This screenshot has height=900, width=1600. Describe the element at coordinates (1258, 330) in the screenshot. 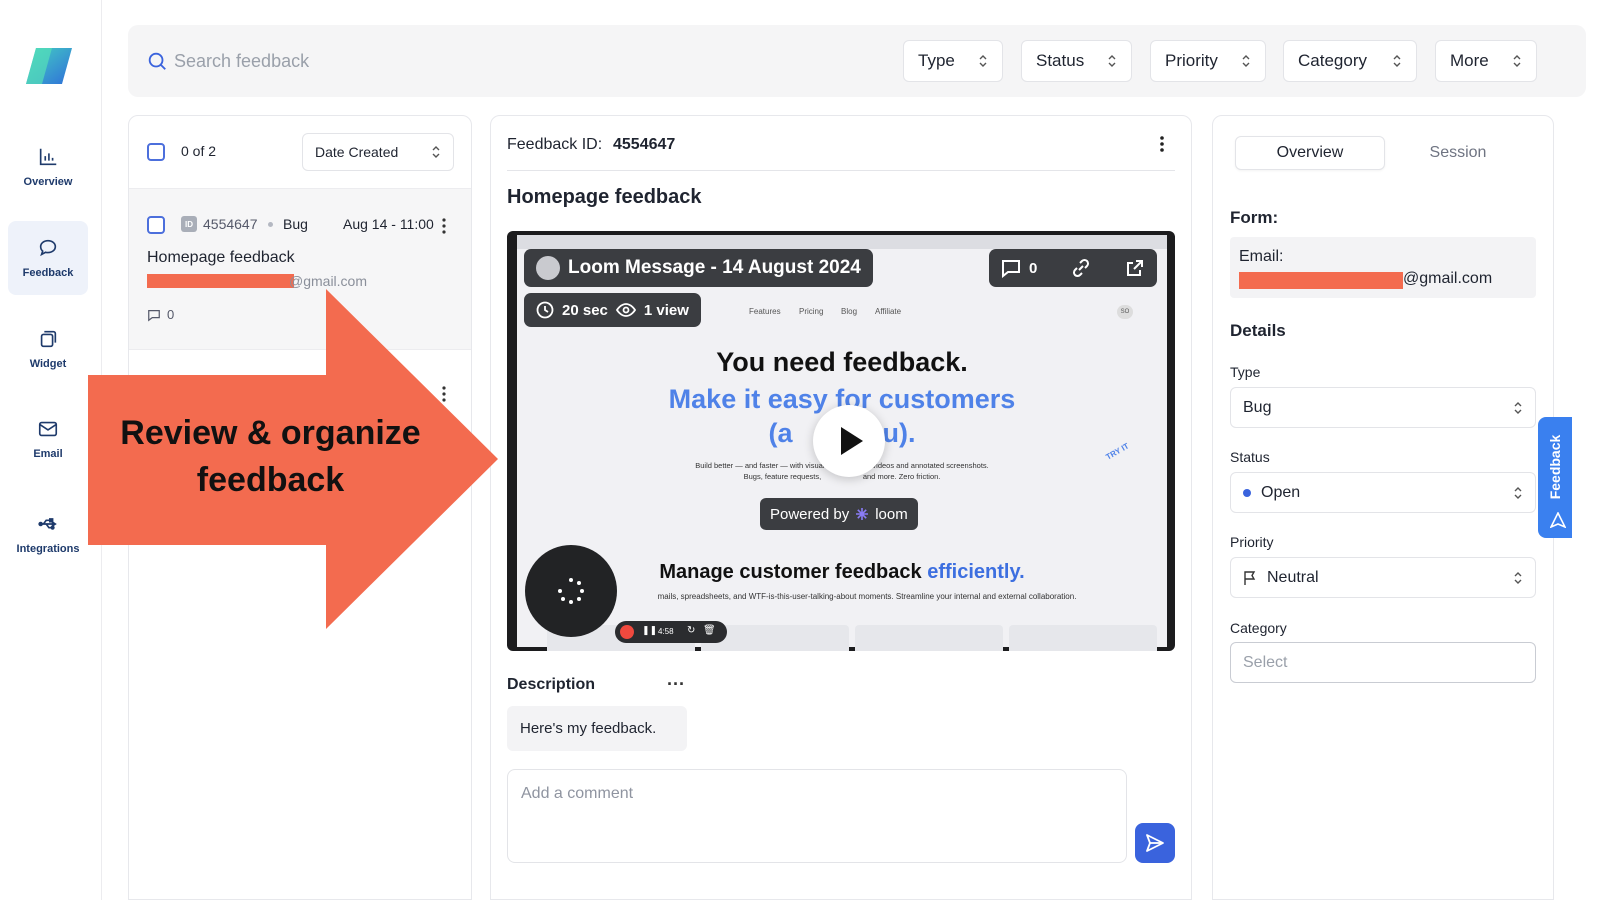

I see `details-section-label: Details` at that location.